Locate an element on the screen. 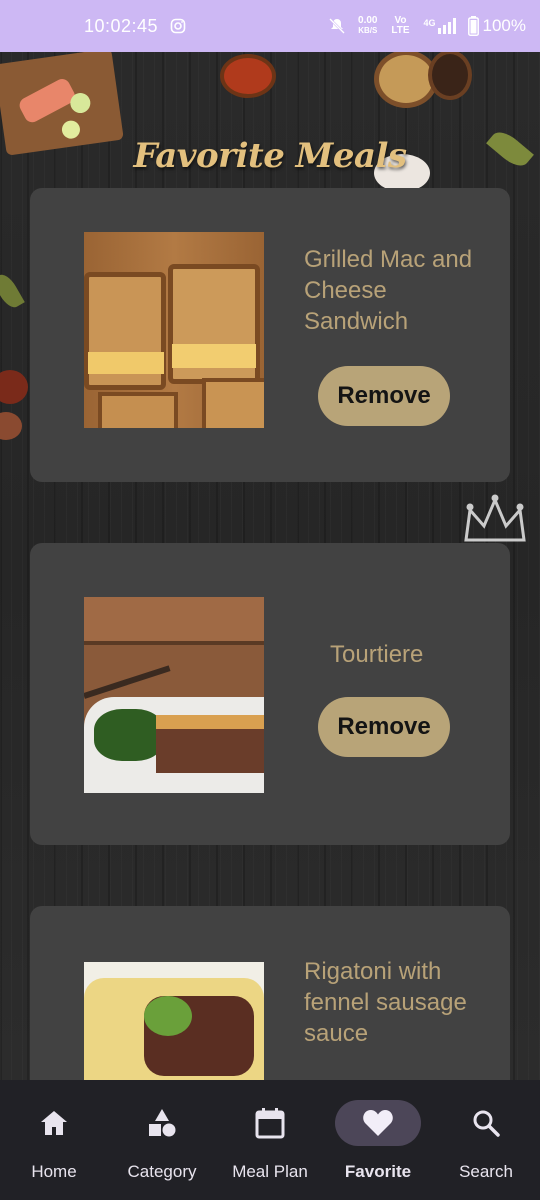 The image size is (540, 1200). page-title: Favorite Meals is located at coordinates (270, 156).